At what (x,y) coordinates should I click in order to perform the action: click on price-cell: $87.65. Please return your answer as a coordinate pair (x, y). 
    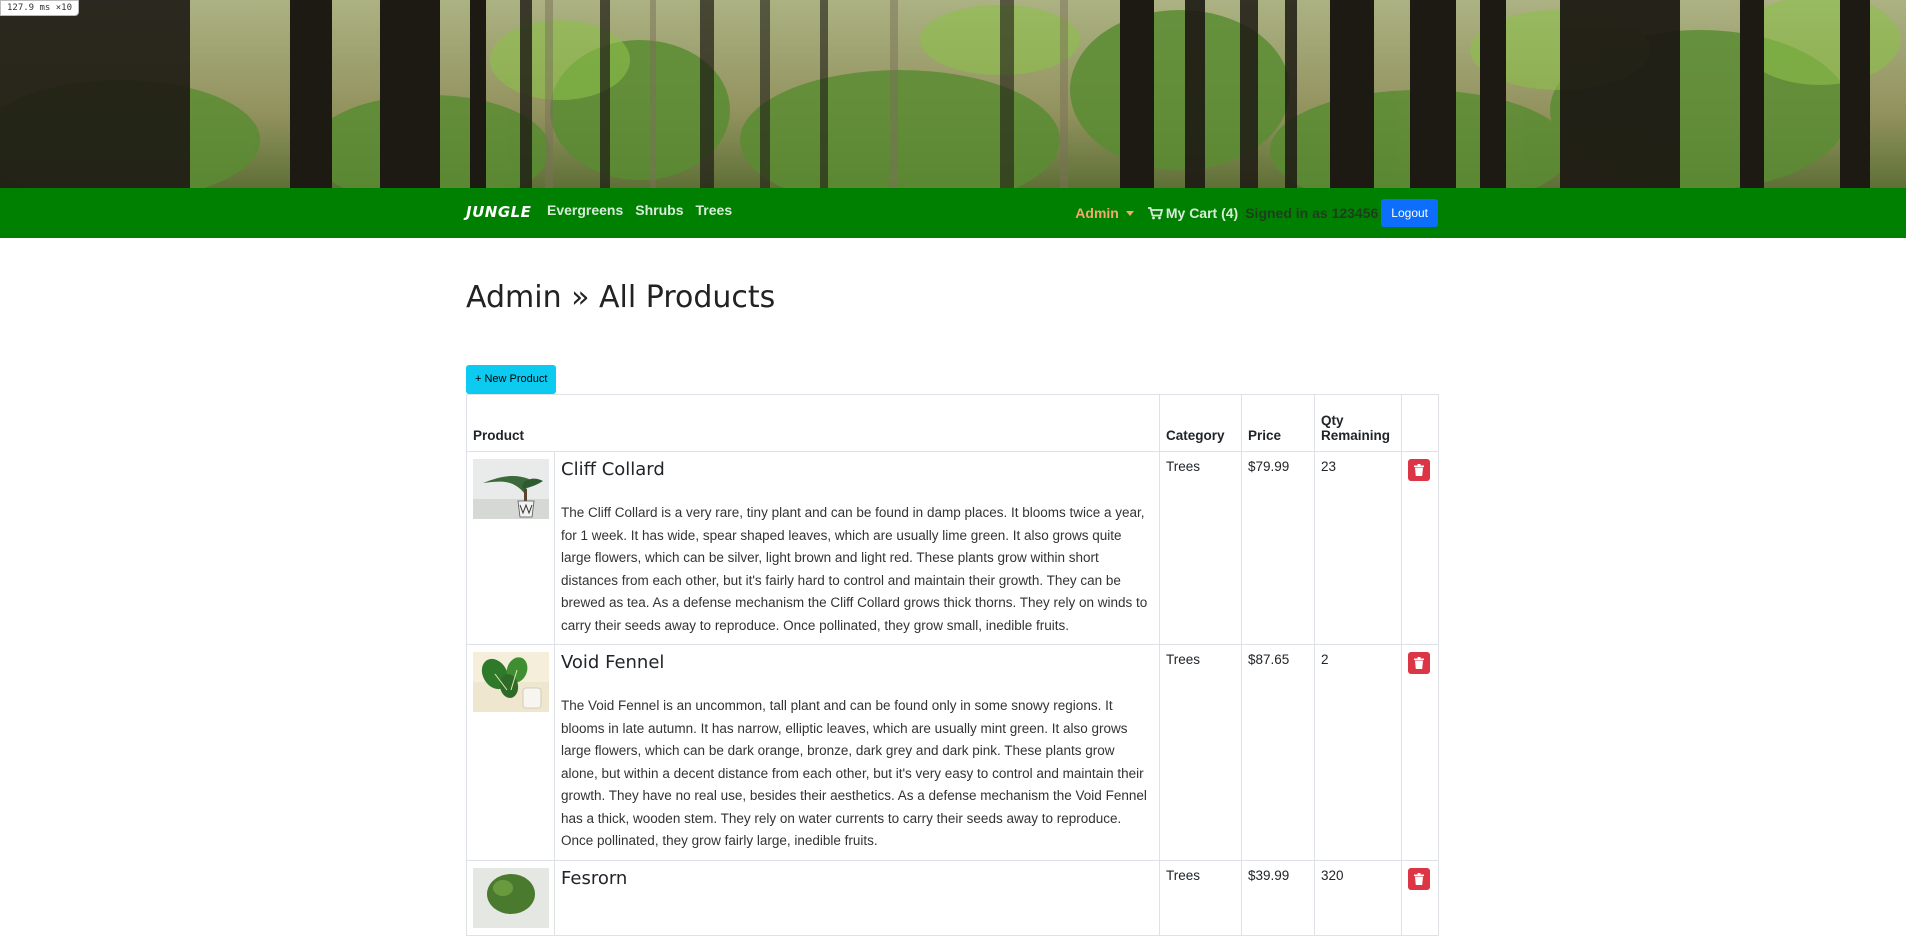
    Looking at the image, I should click on (1278, 752).